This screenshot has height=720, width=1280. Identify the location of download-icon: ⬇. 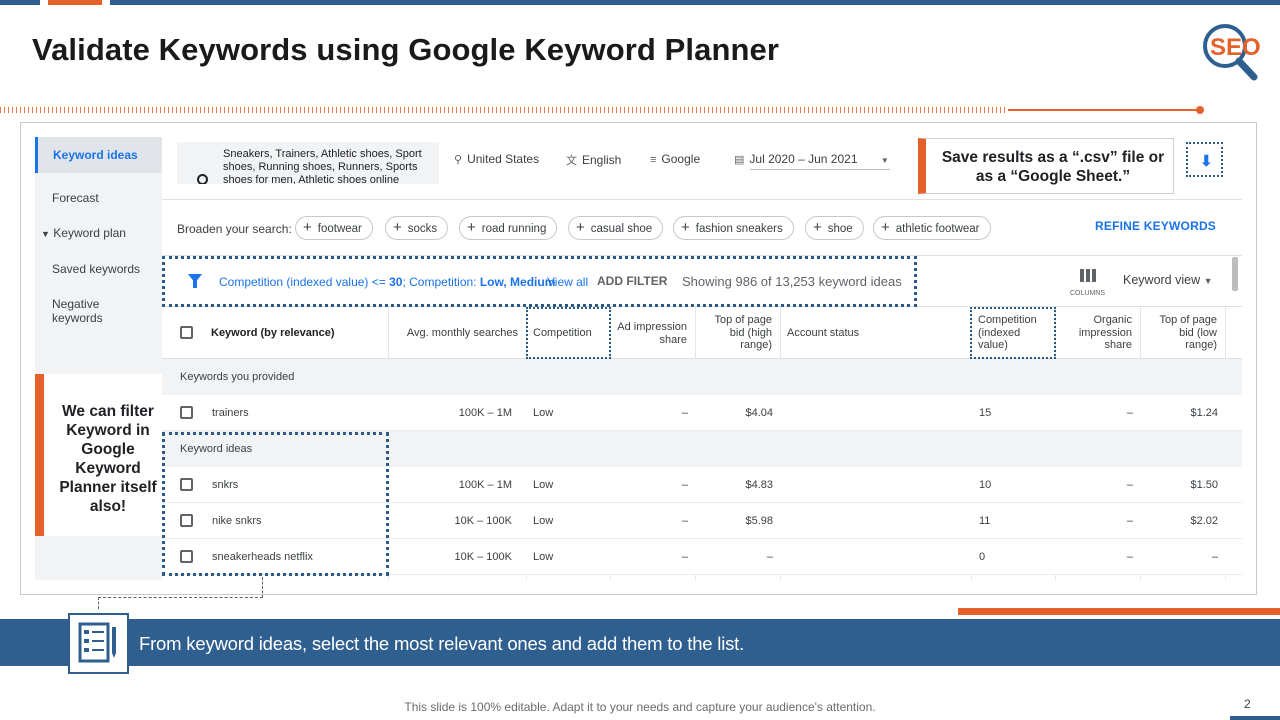
(1206, 161).